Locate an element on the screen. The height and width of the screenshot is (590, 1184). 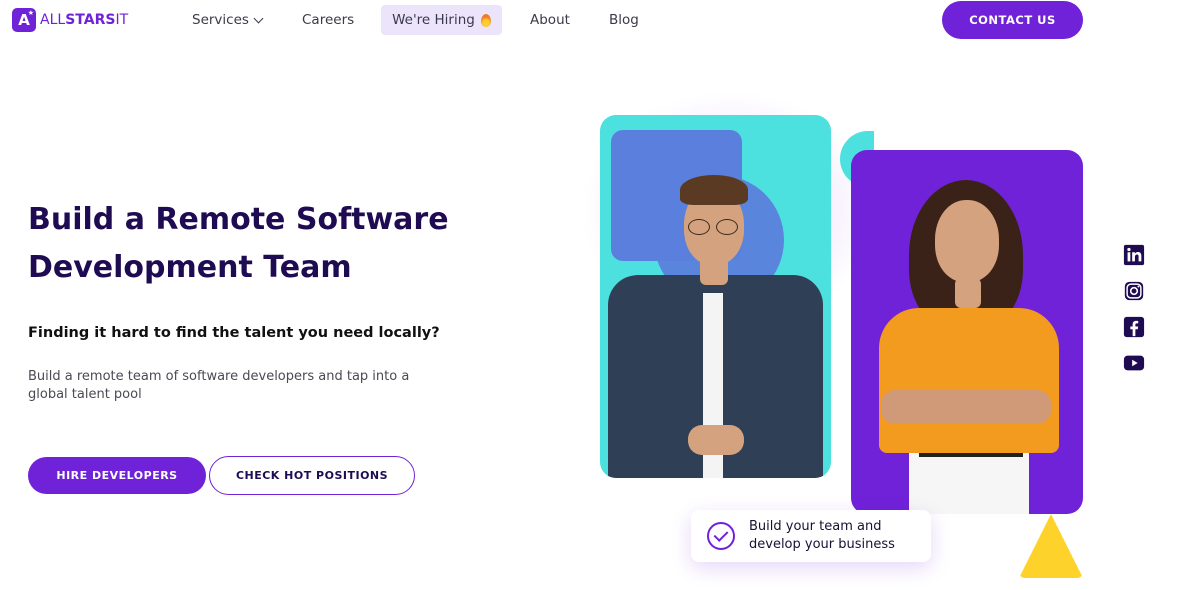
facebook-icon is located at coordinates (1134, 327).